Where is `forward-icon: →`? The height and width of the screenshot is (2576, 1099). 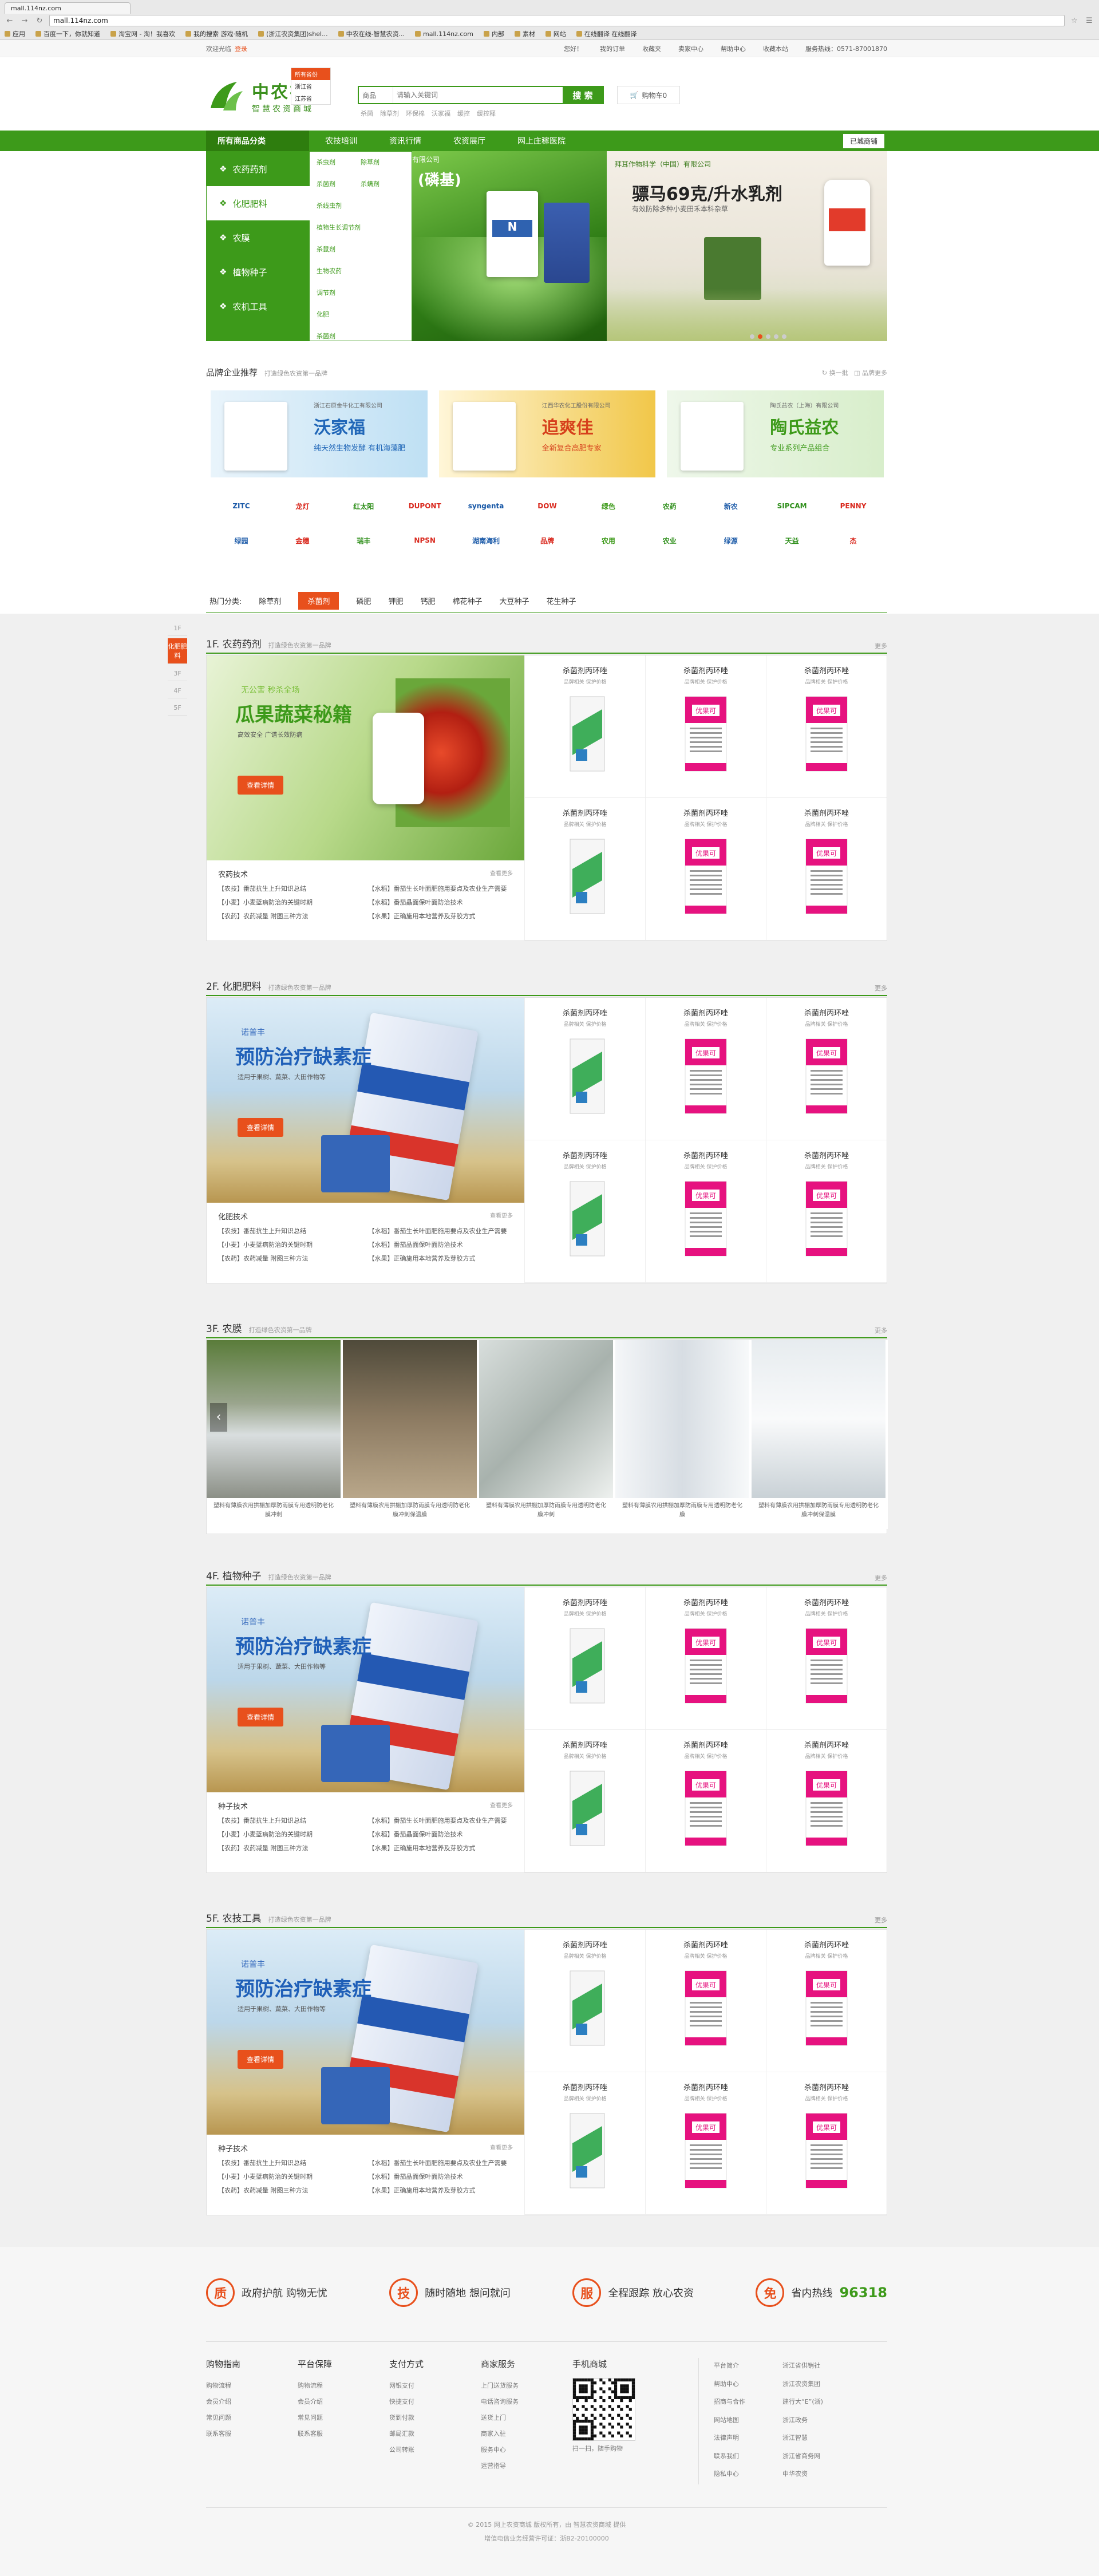
forward-icon: → is located at coordinates (24, 21).